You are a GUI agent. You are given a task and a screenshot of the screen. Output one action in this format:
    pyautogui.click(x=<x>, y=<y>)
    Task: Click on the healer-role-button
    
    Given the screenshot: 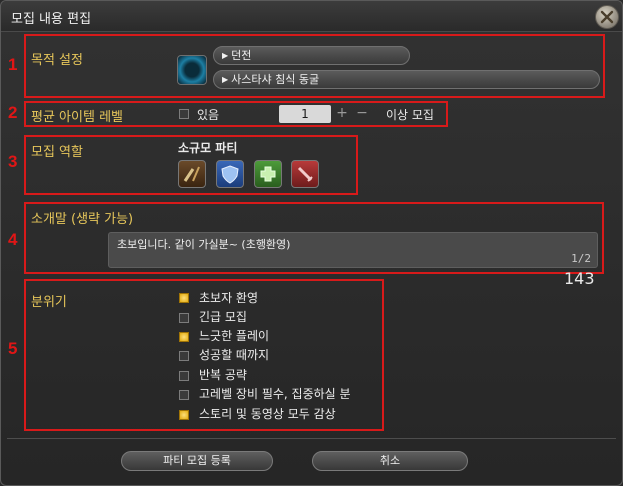 What is the action you would take?
    pyautogui.click(x=268, y=174)
    